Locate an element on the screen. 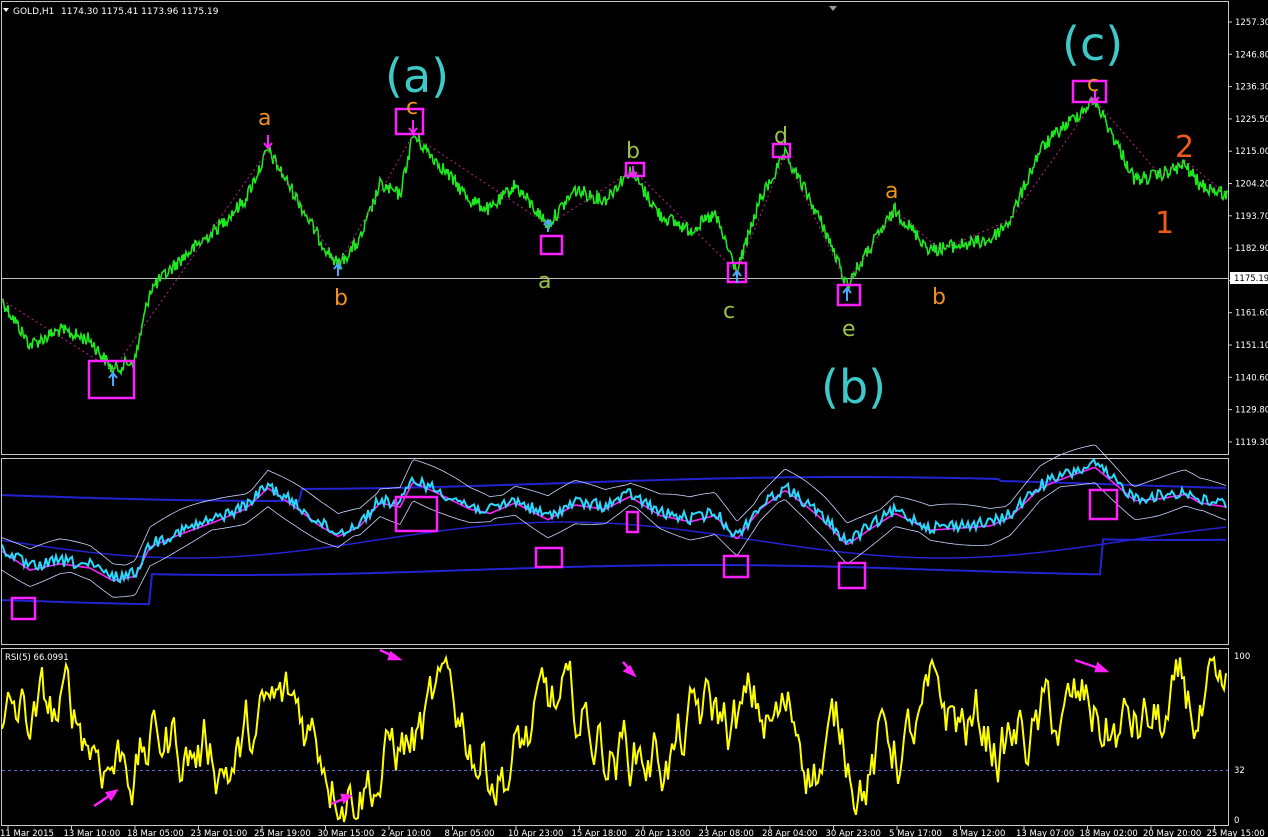 The width and height of the screenshot is (1268, 837). symbol-label: GOLD,H1 is located at coordinates (33, 12).